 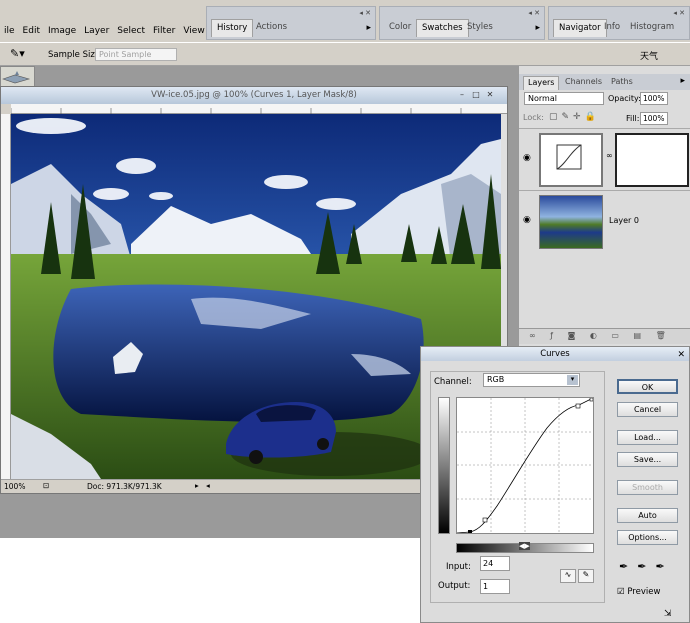 I want to click on curve-point-active, so click(x=470, y=532).